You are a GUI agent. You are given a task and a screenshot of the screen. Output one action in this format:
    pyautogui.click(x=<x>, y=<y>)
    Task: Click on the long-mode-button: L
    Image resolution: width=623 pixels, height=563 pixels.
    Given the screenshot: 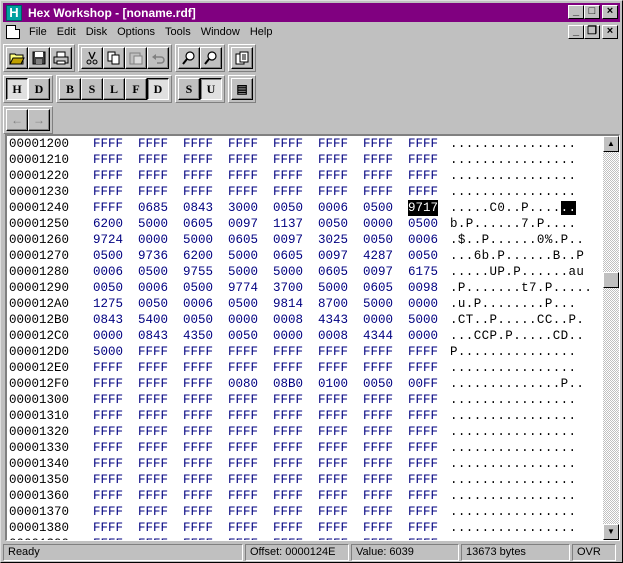 What is the action you would take?
    pyautogui.click(x=114, y=89)
    